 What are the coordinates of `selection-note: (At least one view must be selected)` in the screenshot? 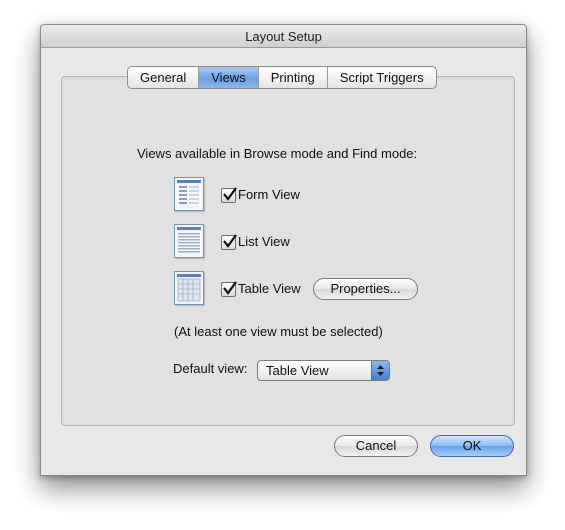 It's located at (278, 331).